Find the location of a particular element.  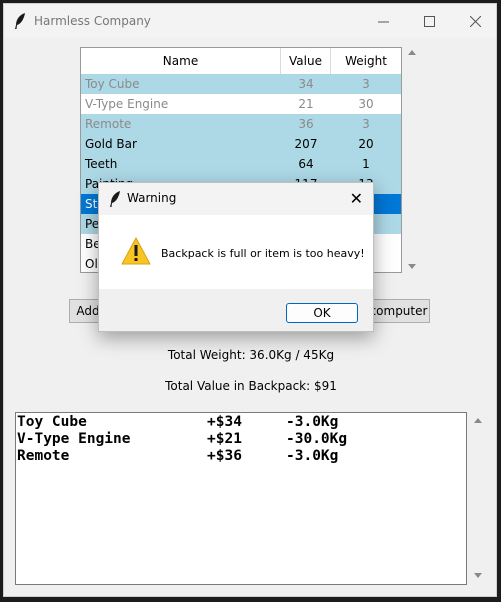

treeview-header: Name Value Weight is located at coordinates (241, 61).